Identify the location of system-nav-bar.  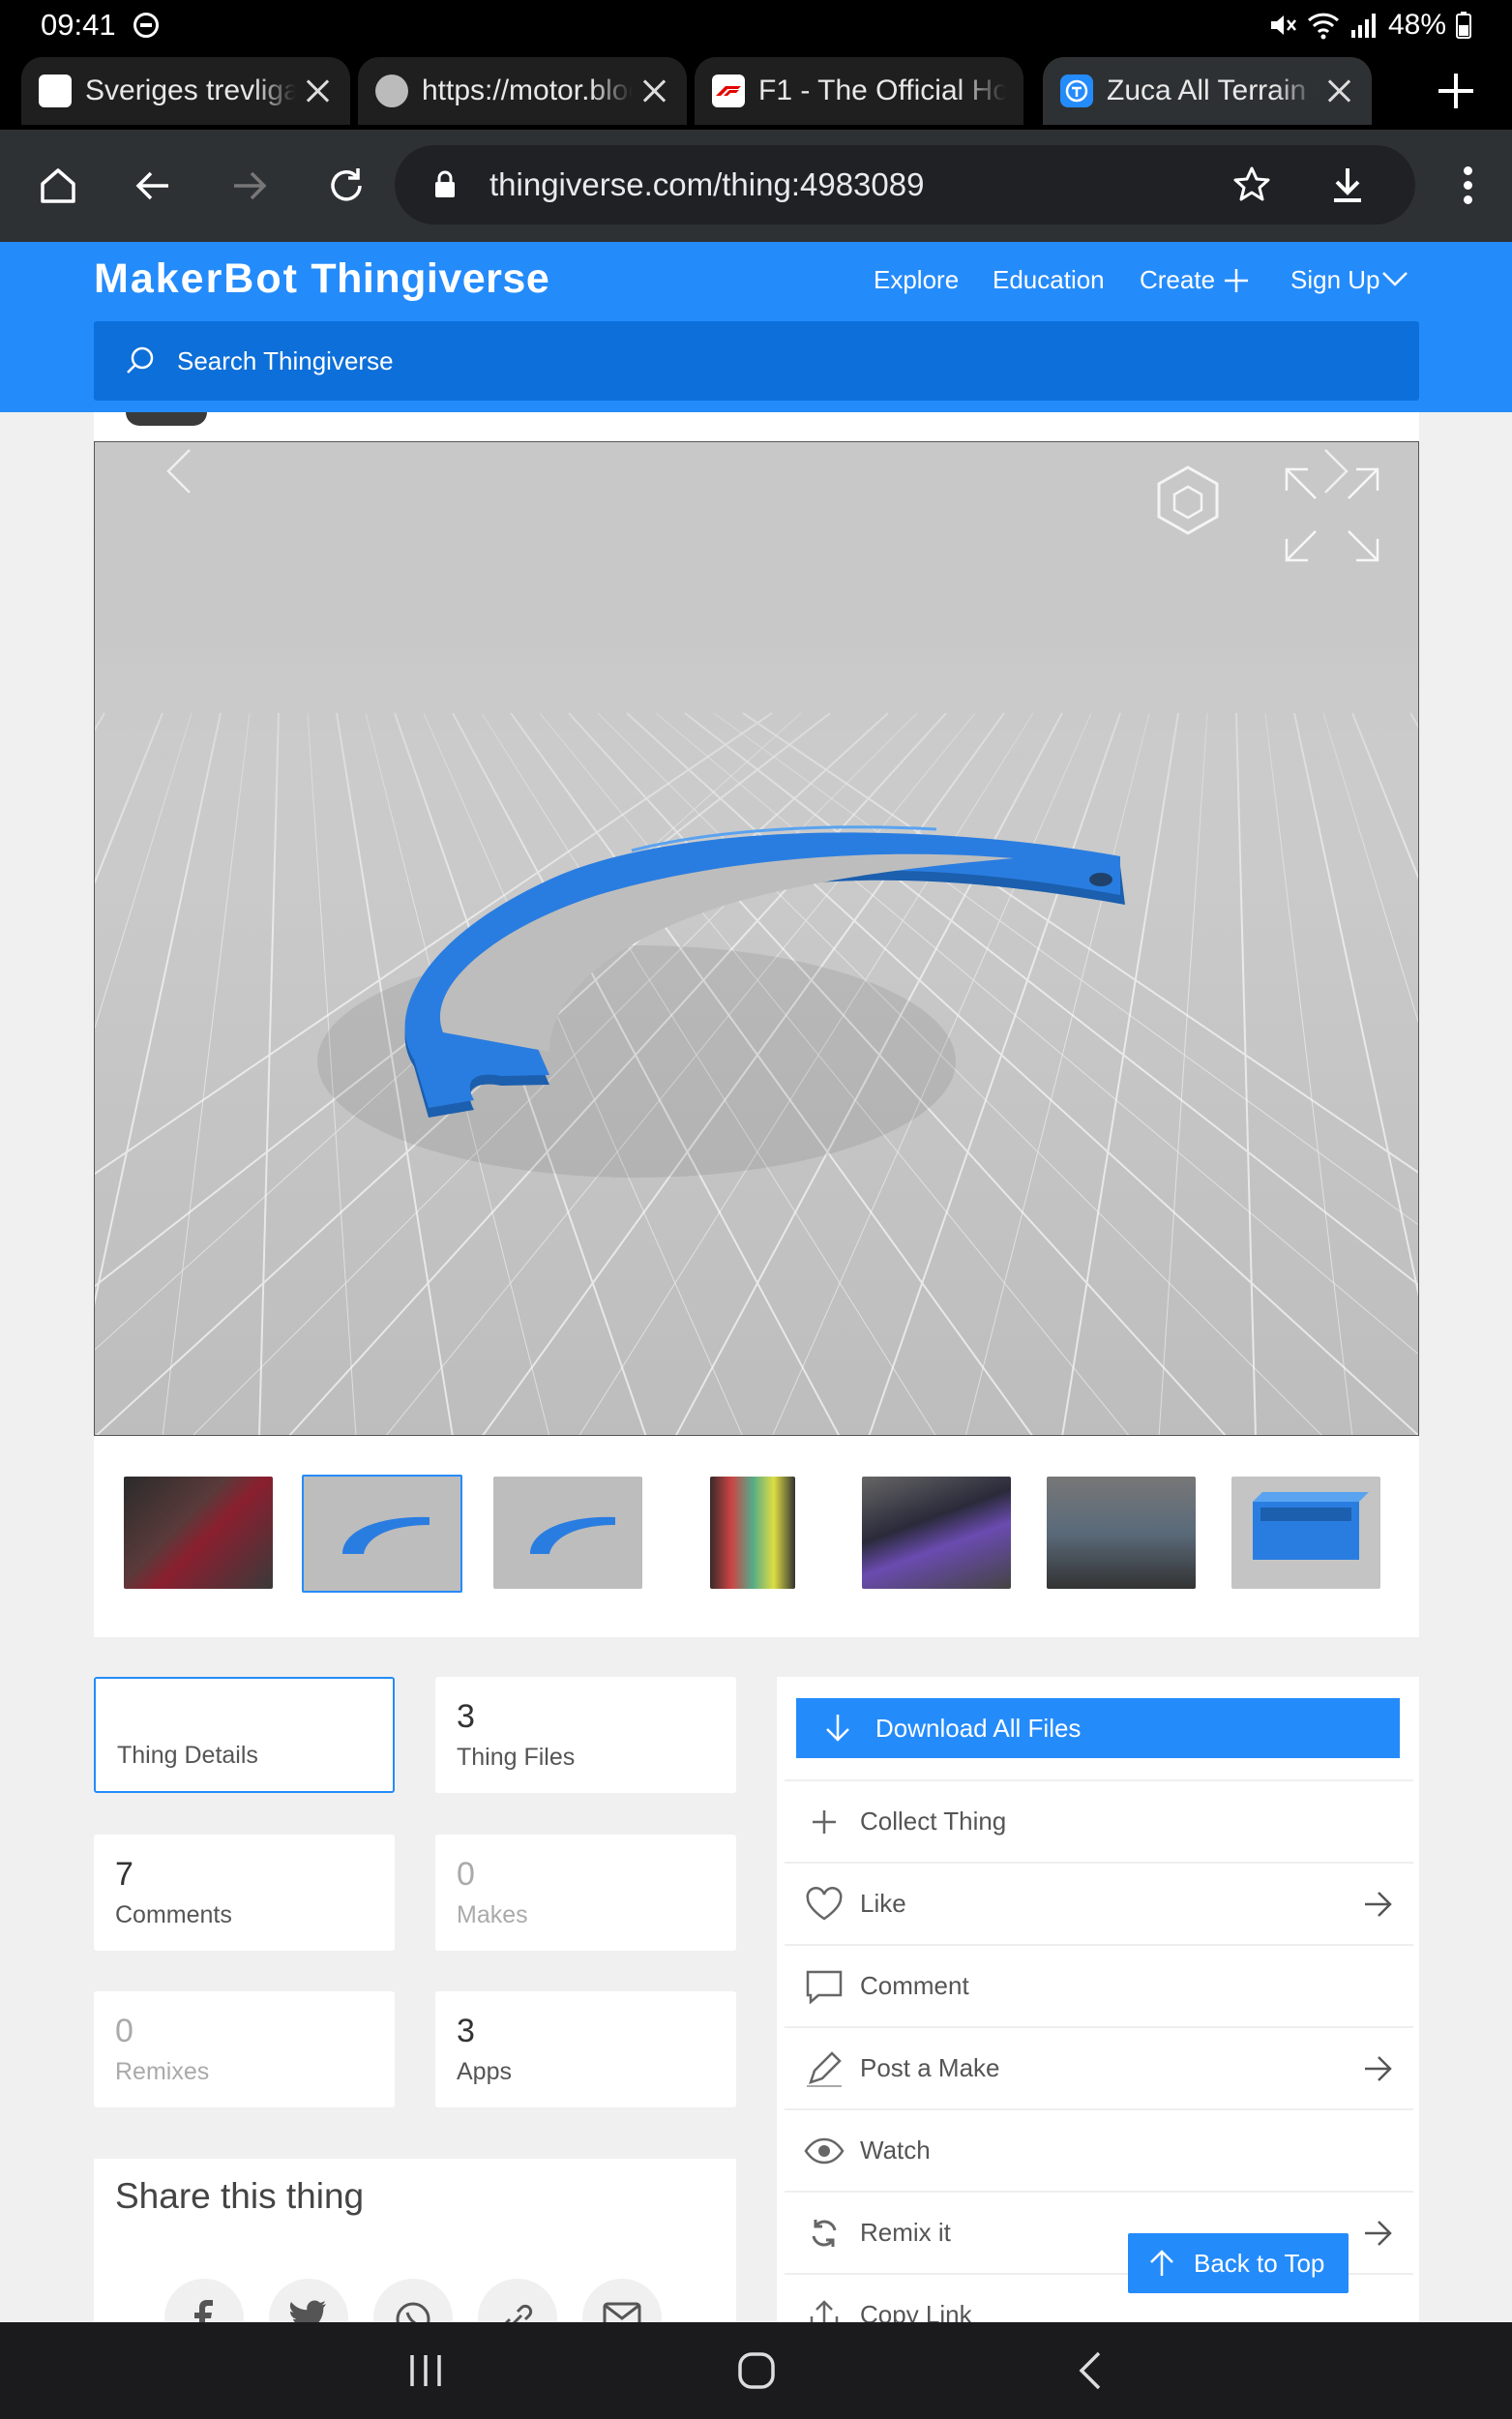
(756, 2371).